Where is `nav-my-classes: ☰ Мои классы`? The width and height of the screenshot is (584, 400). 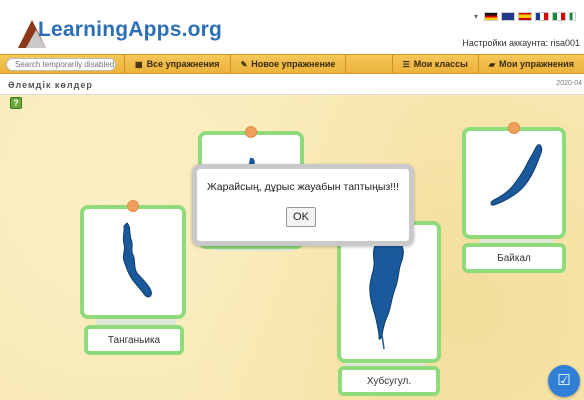
nav-my-classes: ☰ Мои классы is located at coordinates (435, 64).